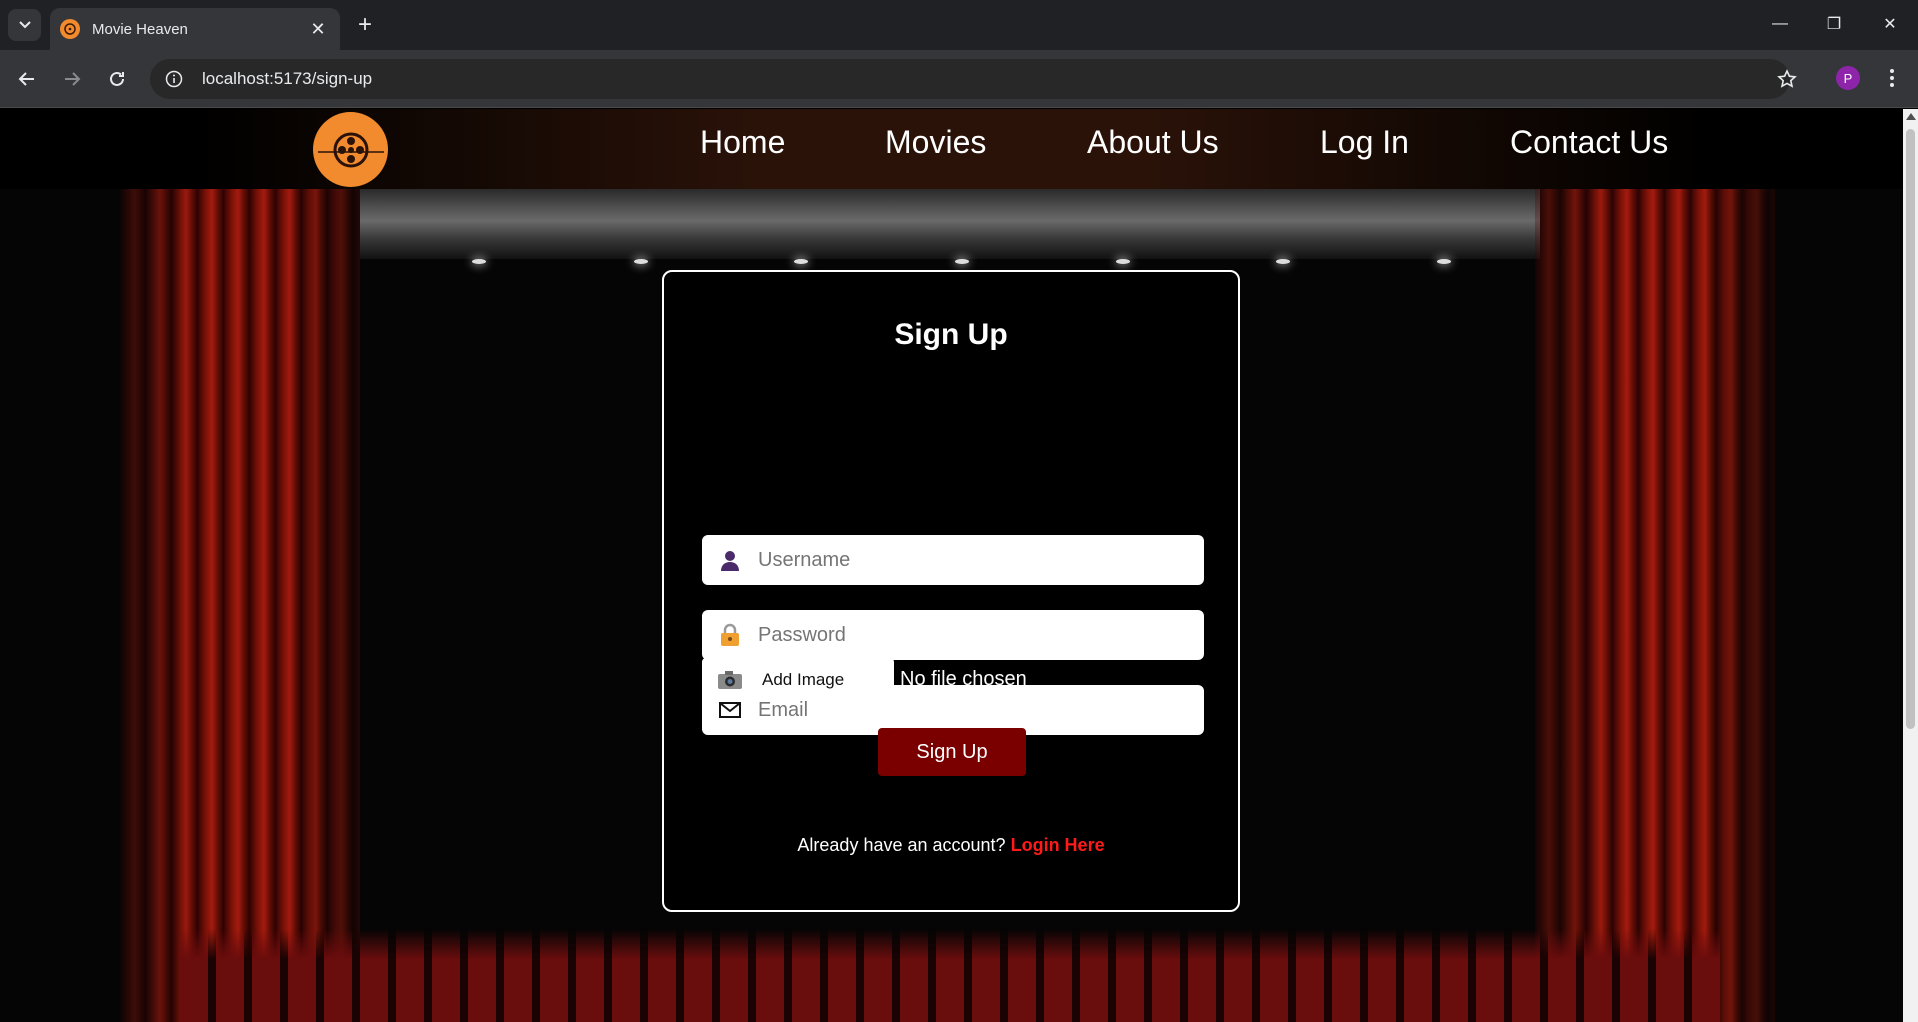 Image resolution: width=1918 pixels, height=1022 pixels. What do you see at coordinates (950, 975) in the screenshot?
I see `theater-seats-image` at bounding box center [950, 975].